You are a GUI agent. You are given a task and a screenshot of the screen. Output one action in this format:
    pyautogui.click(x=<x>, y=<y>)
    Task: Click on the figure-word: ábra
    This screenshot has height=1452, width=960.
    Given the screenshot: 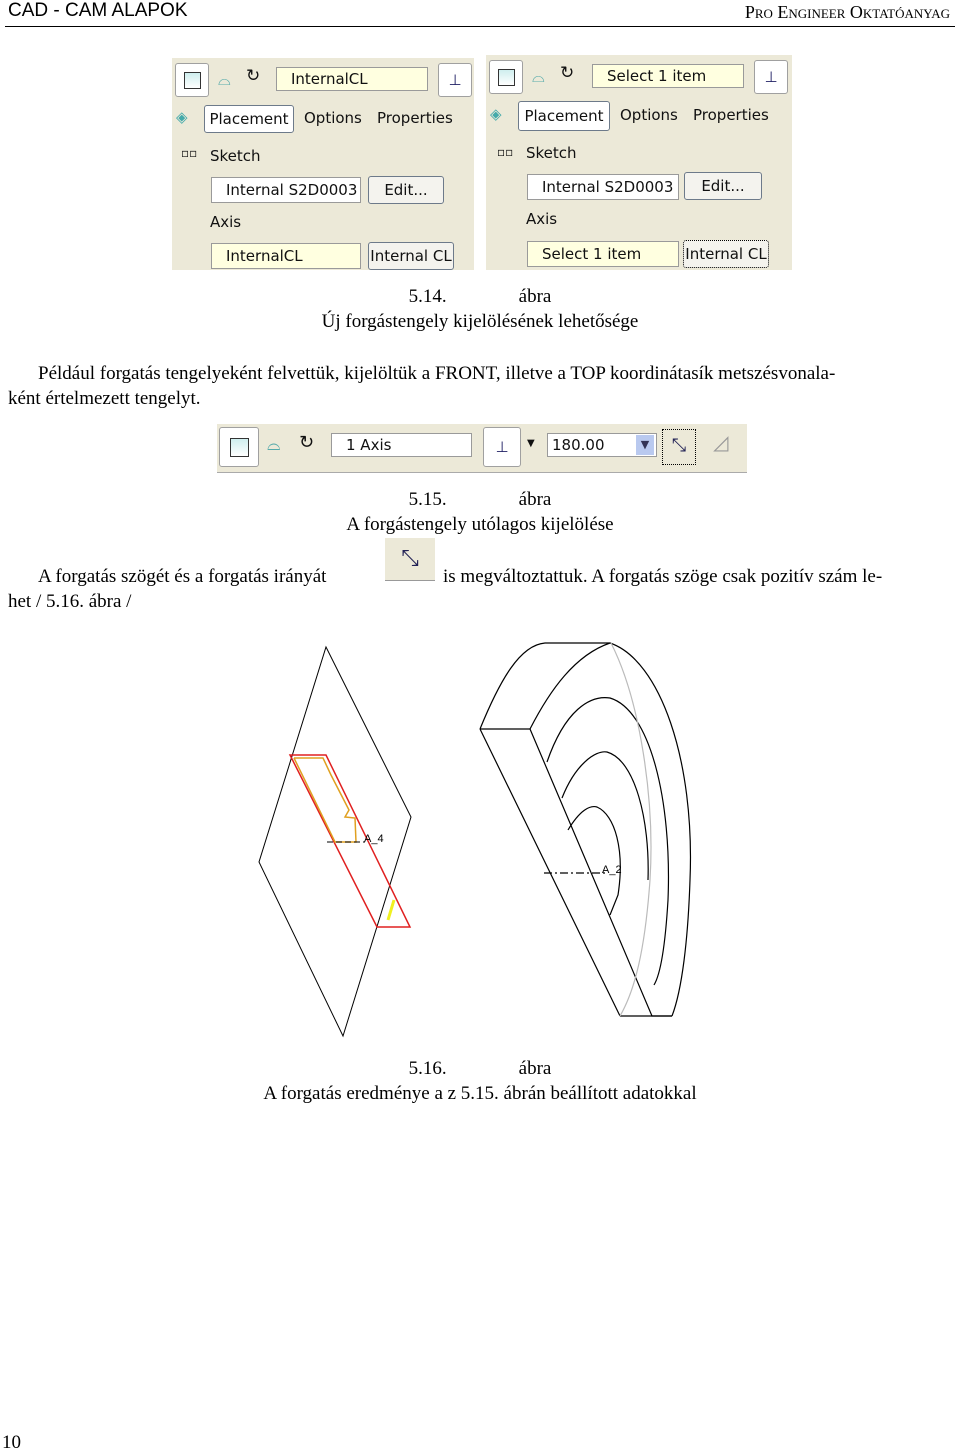 What is the action you would take?
    pyautogui.click(x=535, y=1068)
    